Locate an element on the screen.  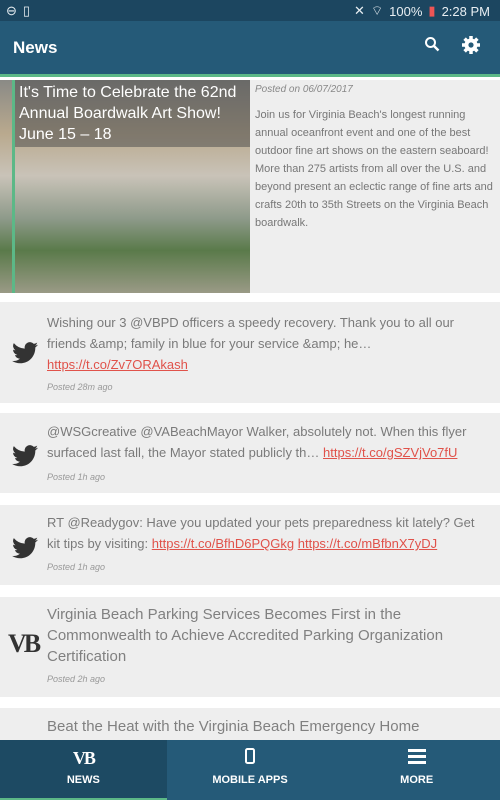
tweet-link: https://t.co/BfhD6PQGkg is located at coordinates (223, 543).